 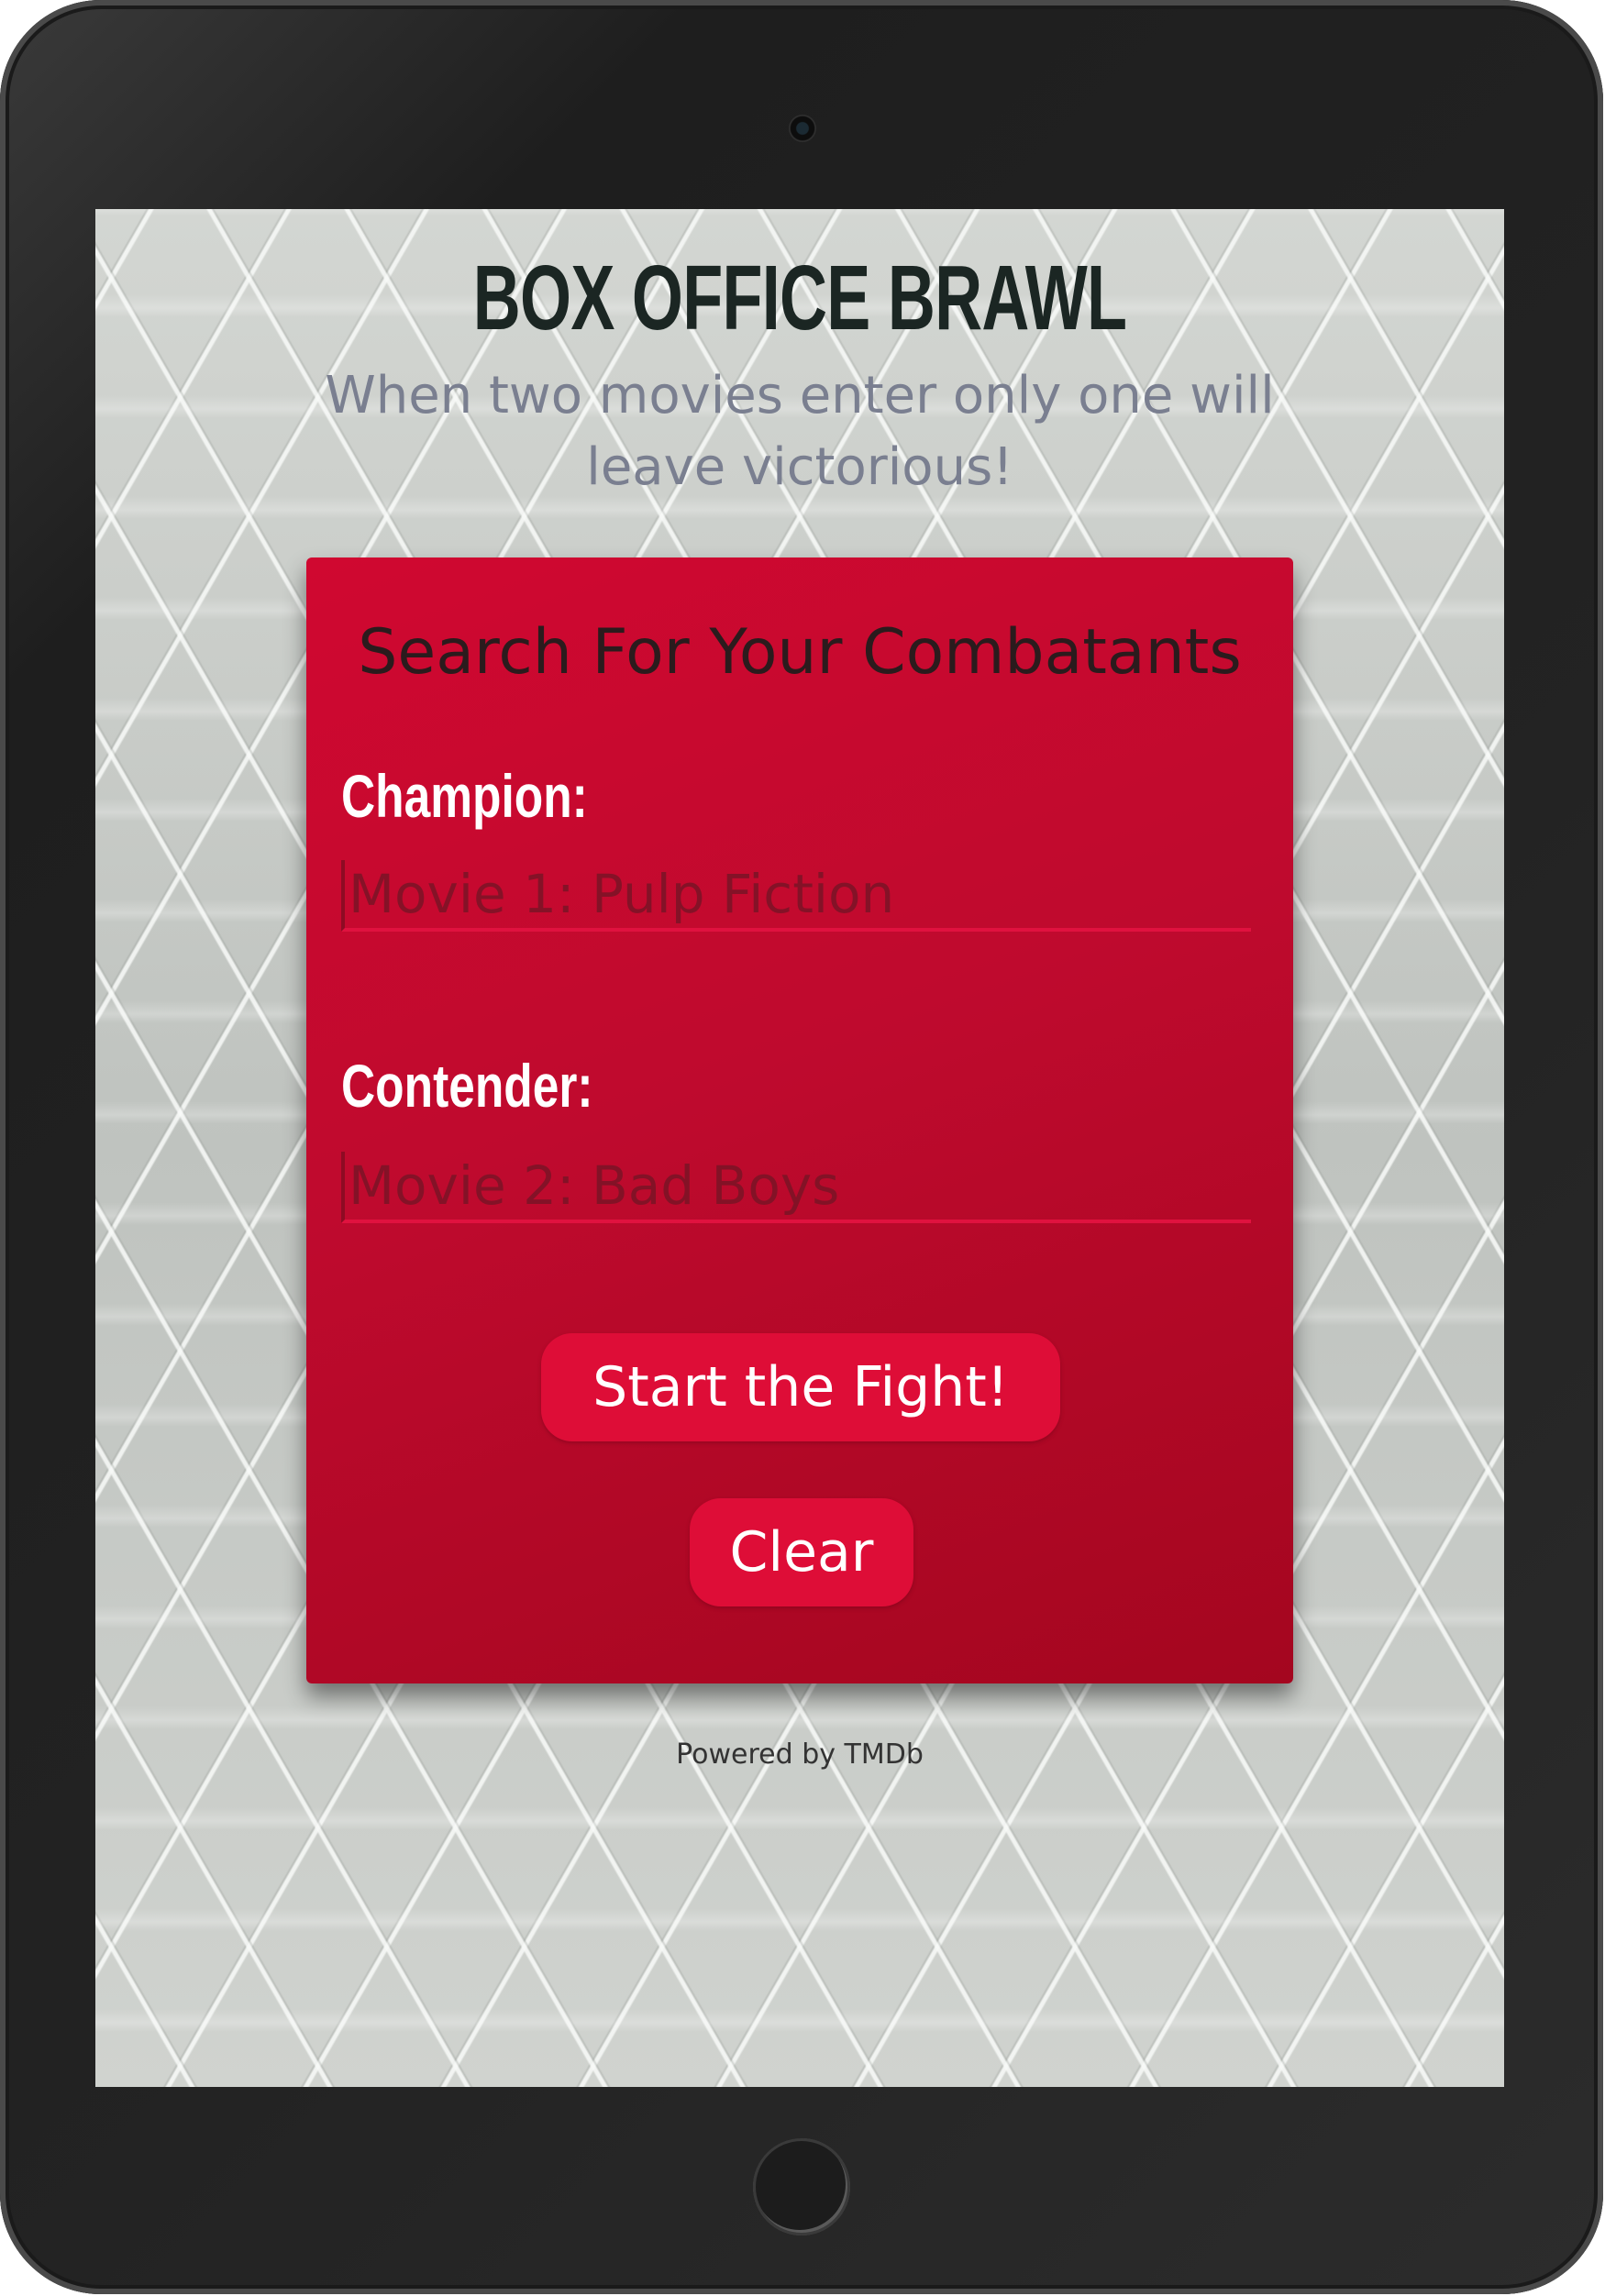 What do you see at coordinates (799, 298) in the screenshot?
I see `site-title: BOX OFFICE BRAWL` at bounding box center [799, 298].